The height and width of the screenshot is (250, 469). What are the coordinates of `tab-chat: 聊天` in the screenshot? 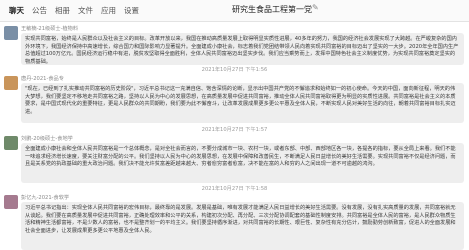 It's located at (16, 10).